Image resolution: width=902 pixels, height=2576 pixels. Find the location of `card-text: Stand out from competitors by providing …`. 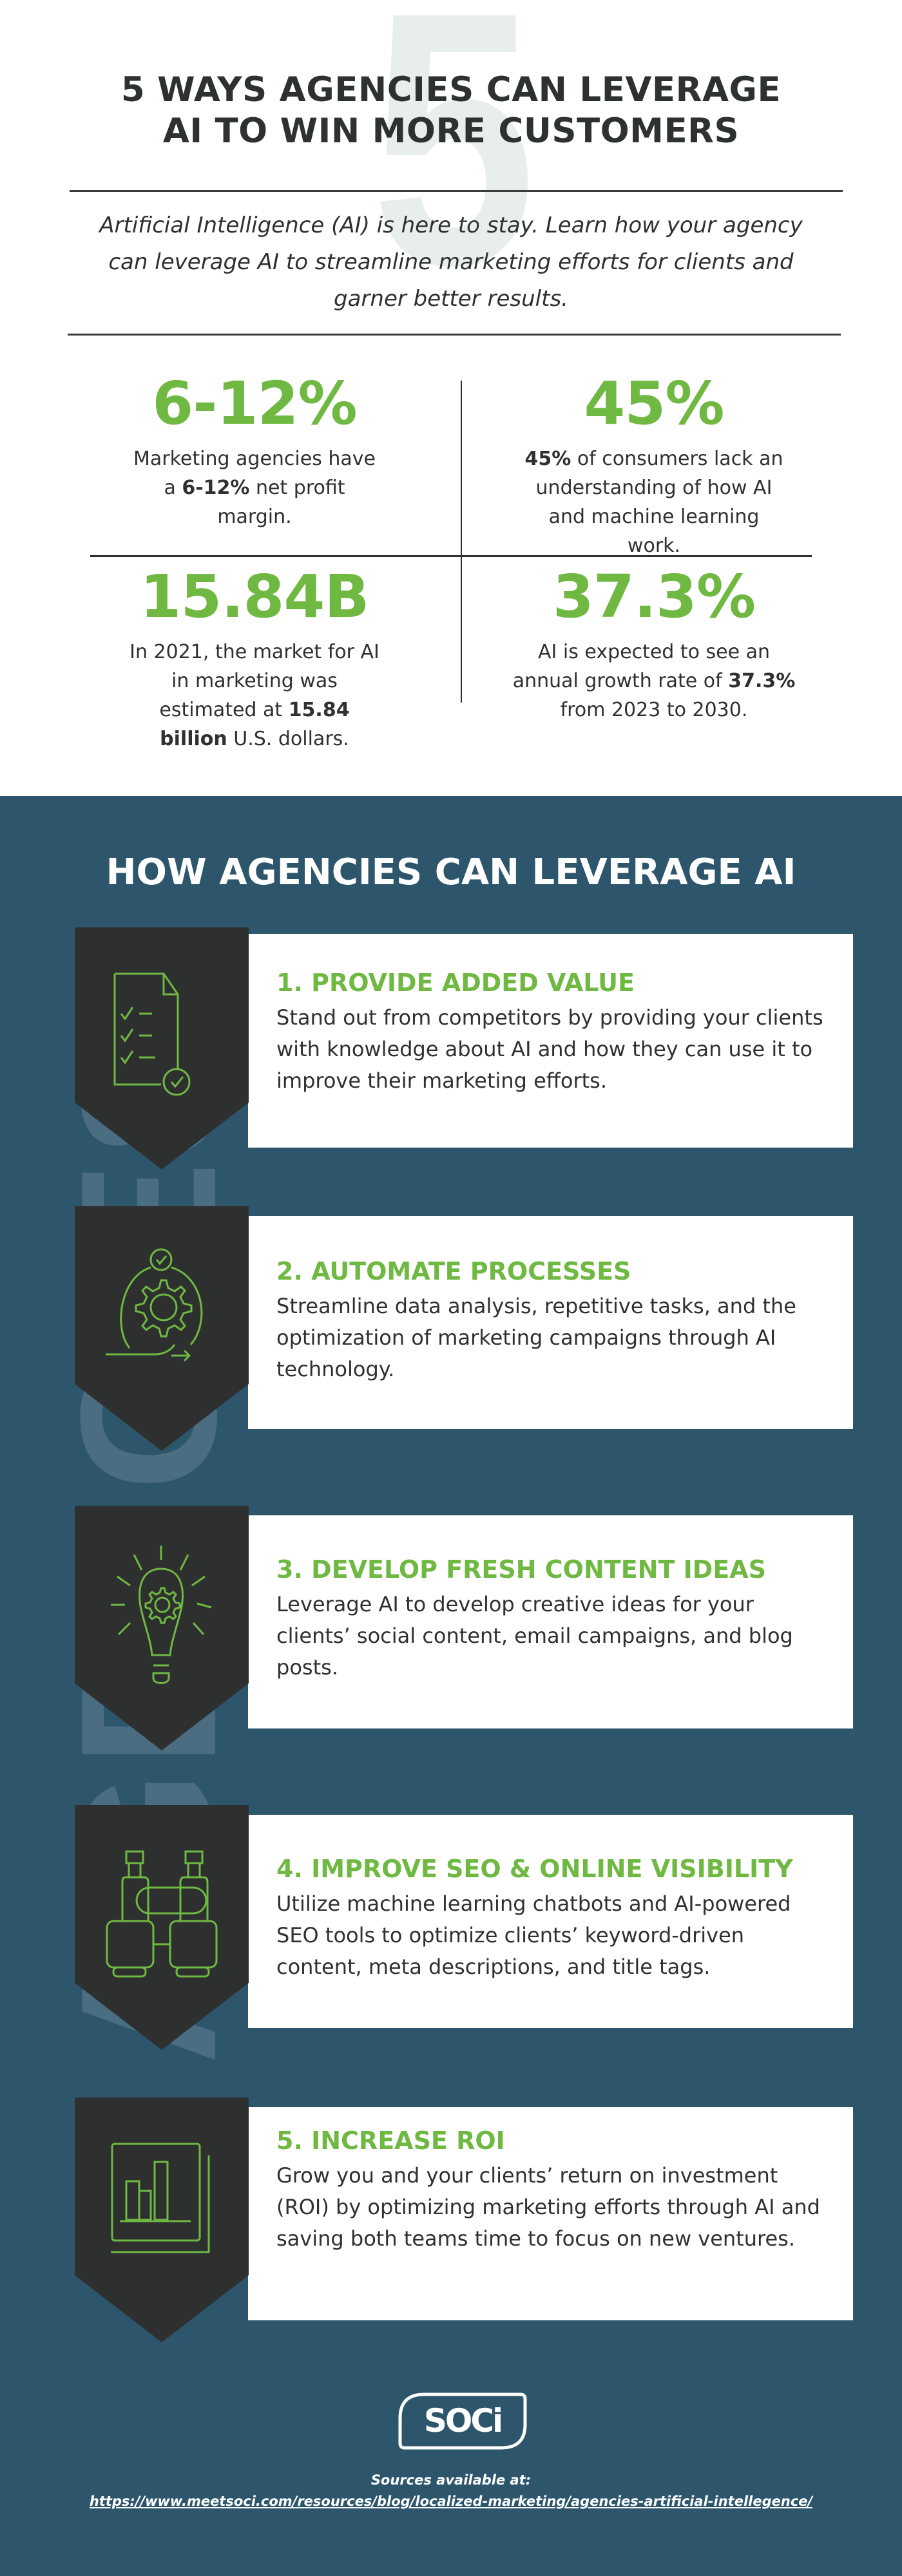

card-text: Stand out from competitors by providing … is located at coordinates (549, 1049).